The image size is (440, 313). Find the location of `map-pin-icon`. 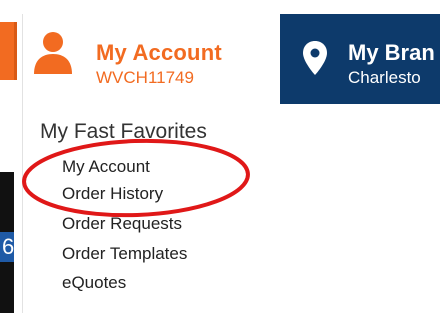

map-pin-icon is located at coordinates (315, 58).